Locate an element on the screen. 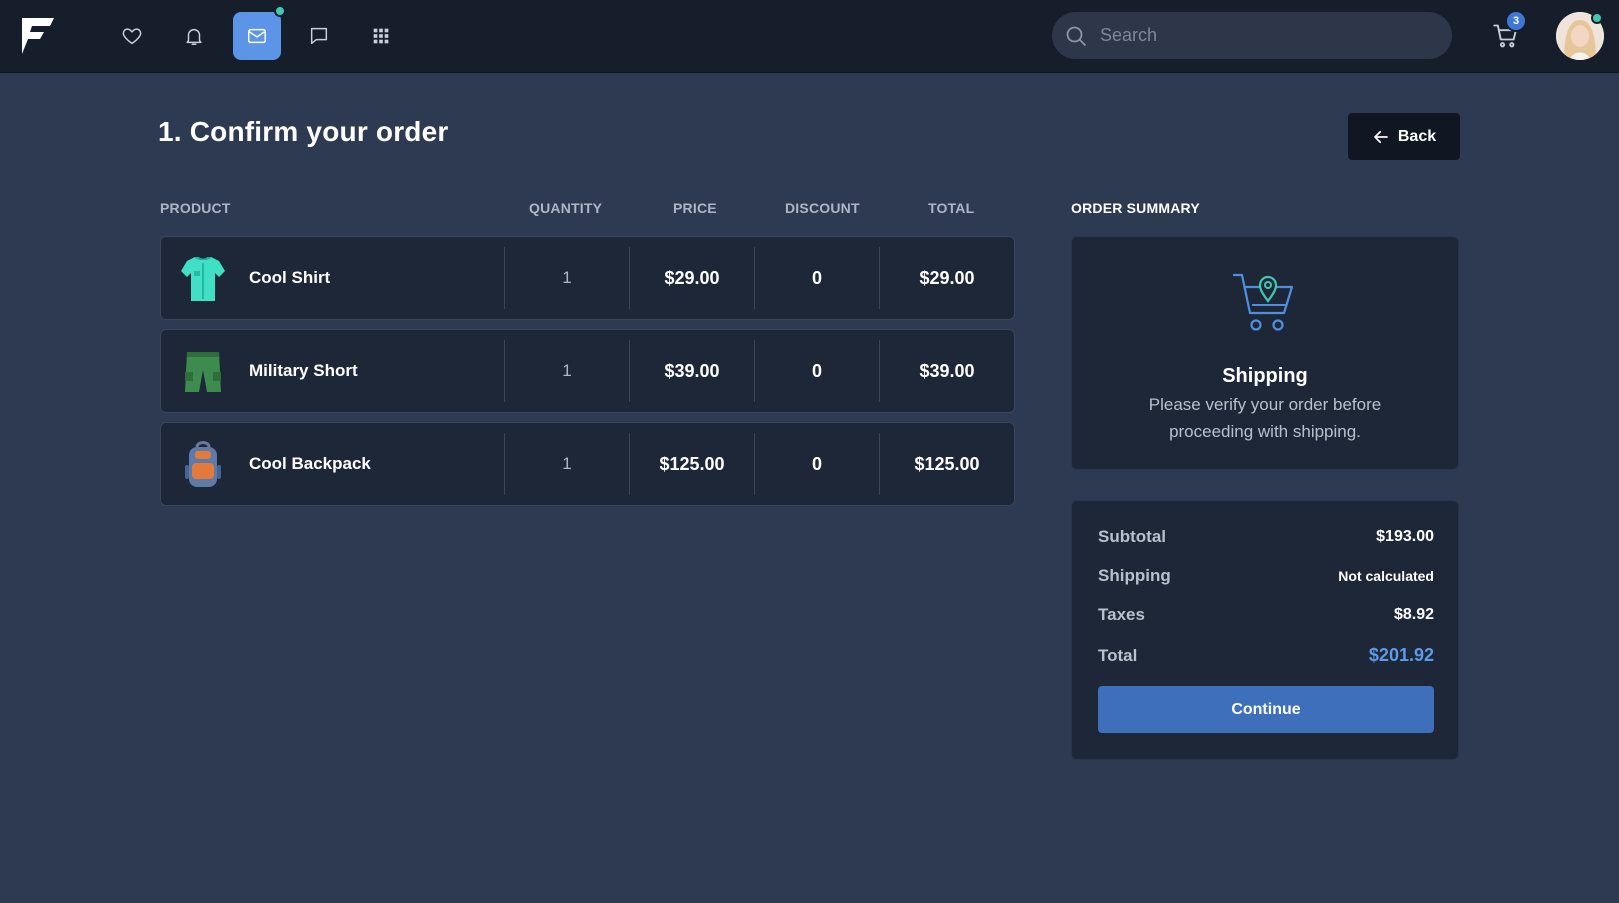 Image resolution: width=1619 pixels, height=903 pixels. arrow-left-icon is located at coordinates (1381, 136).